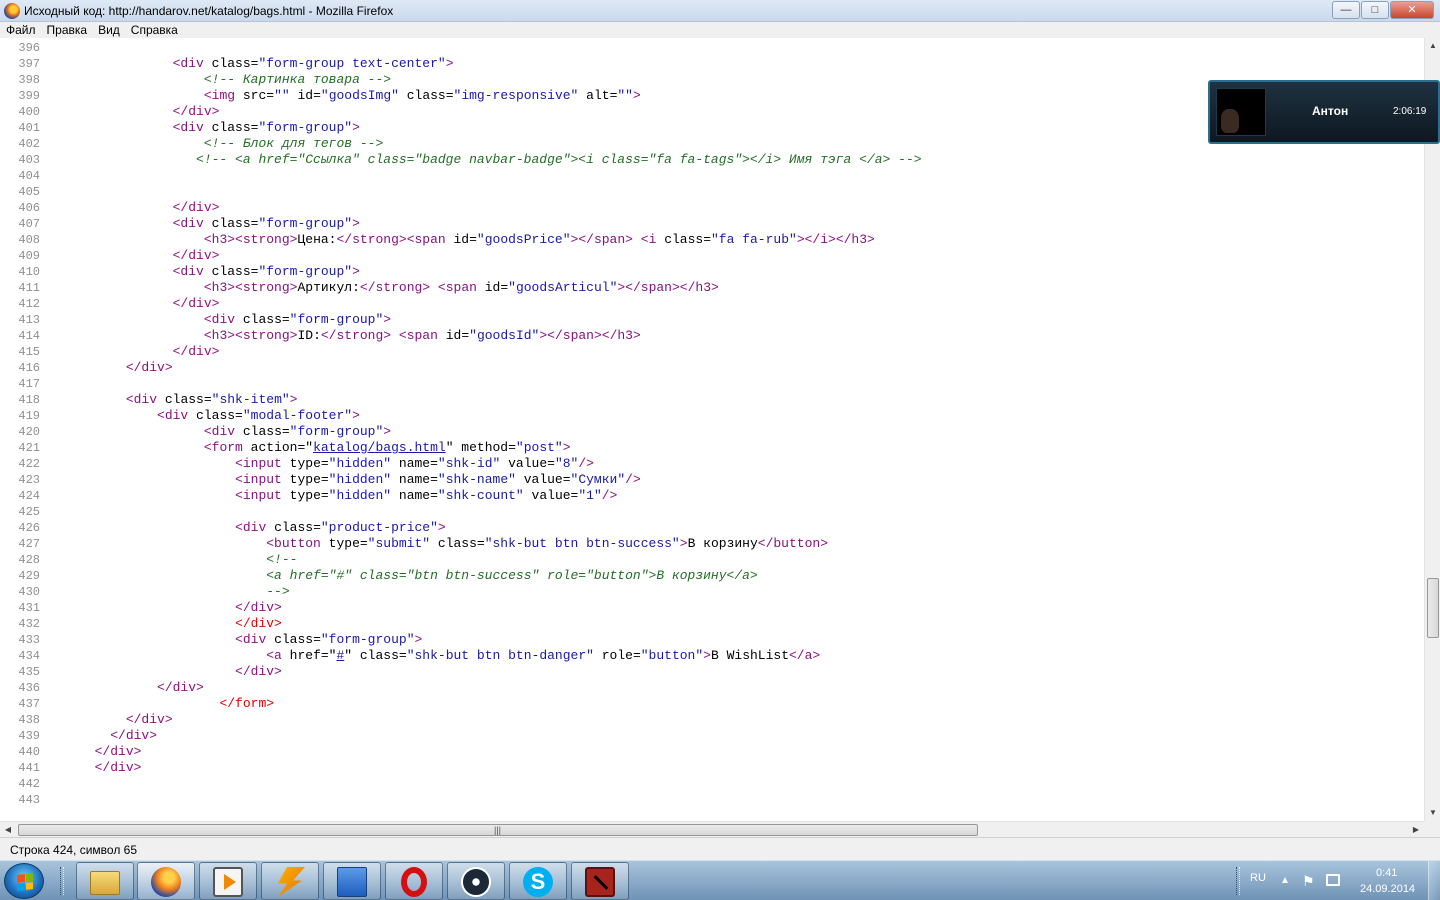  Describe the element at coordinates (1324, 112) in the screenshot. I see `call-overlay: Антон 2:06:19` at that location.